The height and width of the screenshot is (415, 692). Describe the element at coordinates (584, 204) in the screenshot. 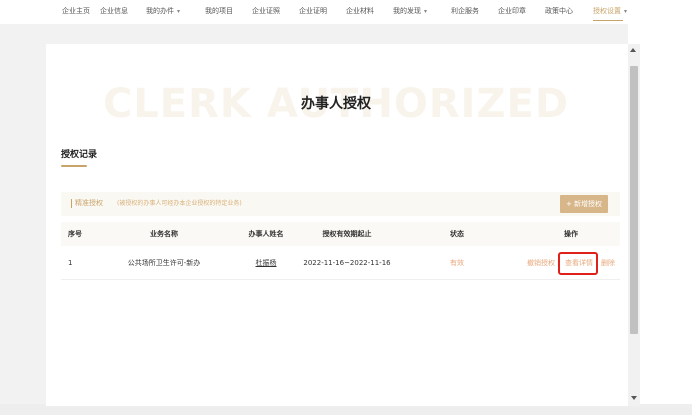

I see `add-authorization-button: + 新增授权` at that location.